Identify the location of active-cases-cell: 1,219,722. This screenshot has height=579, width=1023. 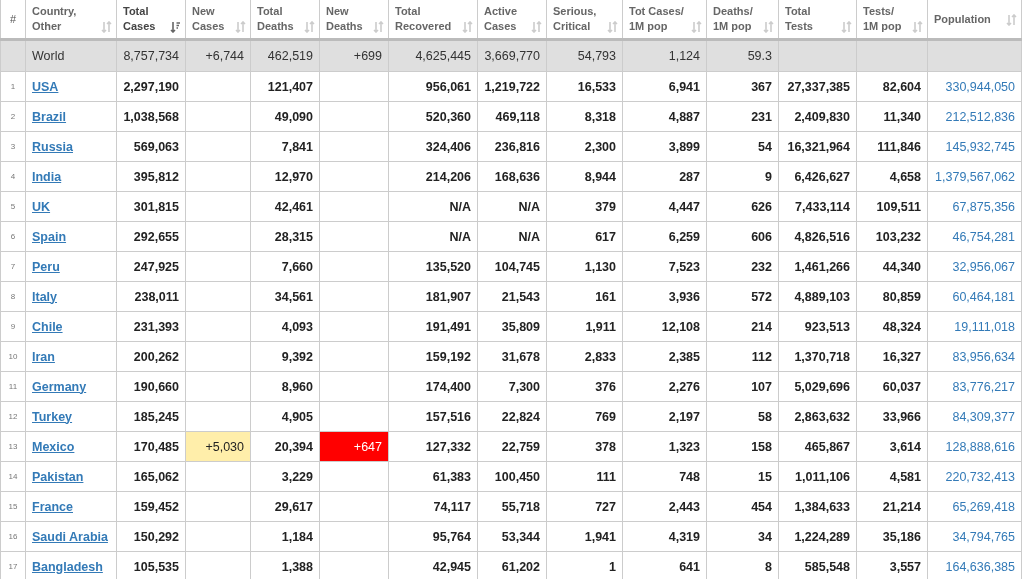
(512, 86).